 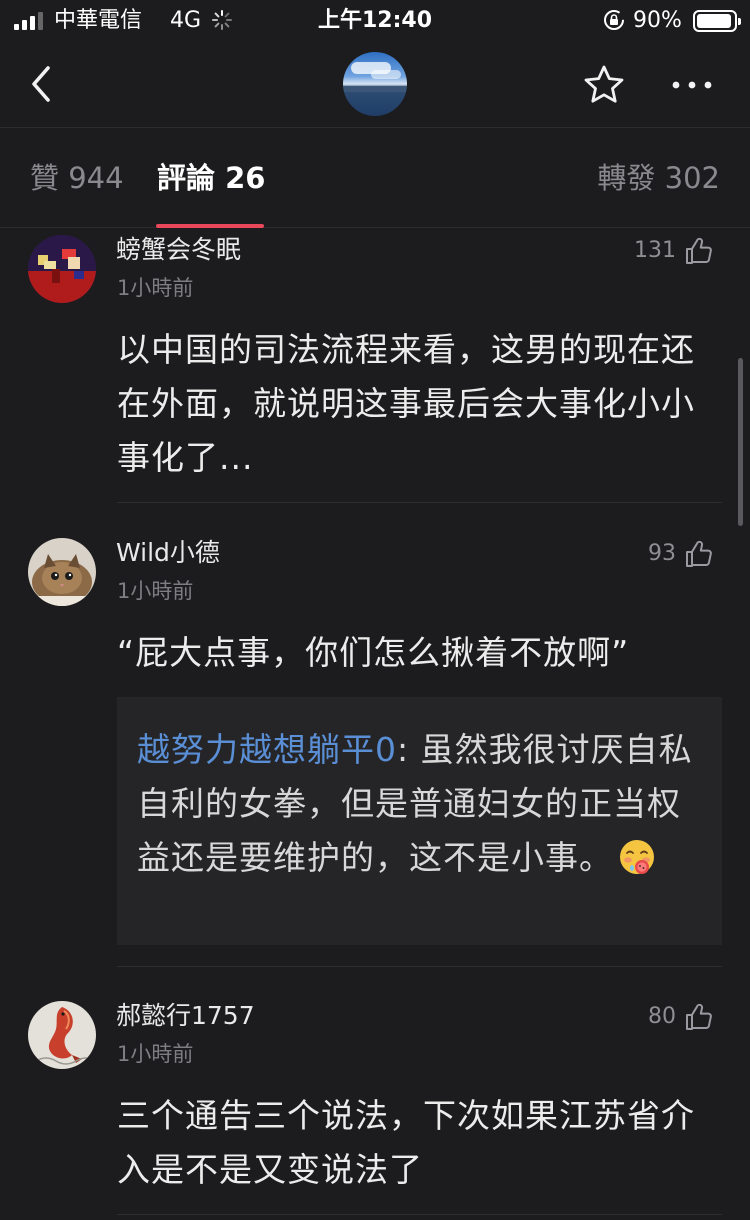 What do you see at coordinates (657, 20) in the screenshot?
I see `battery-percentage: 90%` at bounding box center [657, 20].